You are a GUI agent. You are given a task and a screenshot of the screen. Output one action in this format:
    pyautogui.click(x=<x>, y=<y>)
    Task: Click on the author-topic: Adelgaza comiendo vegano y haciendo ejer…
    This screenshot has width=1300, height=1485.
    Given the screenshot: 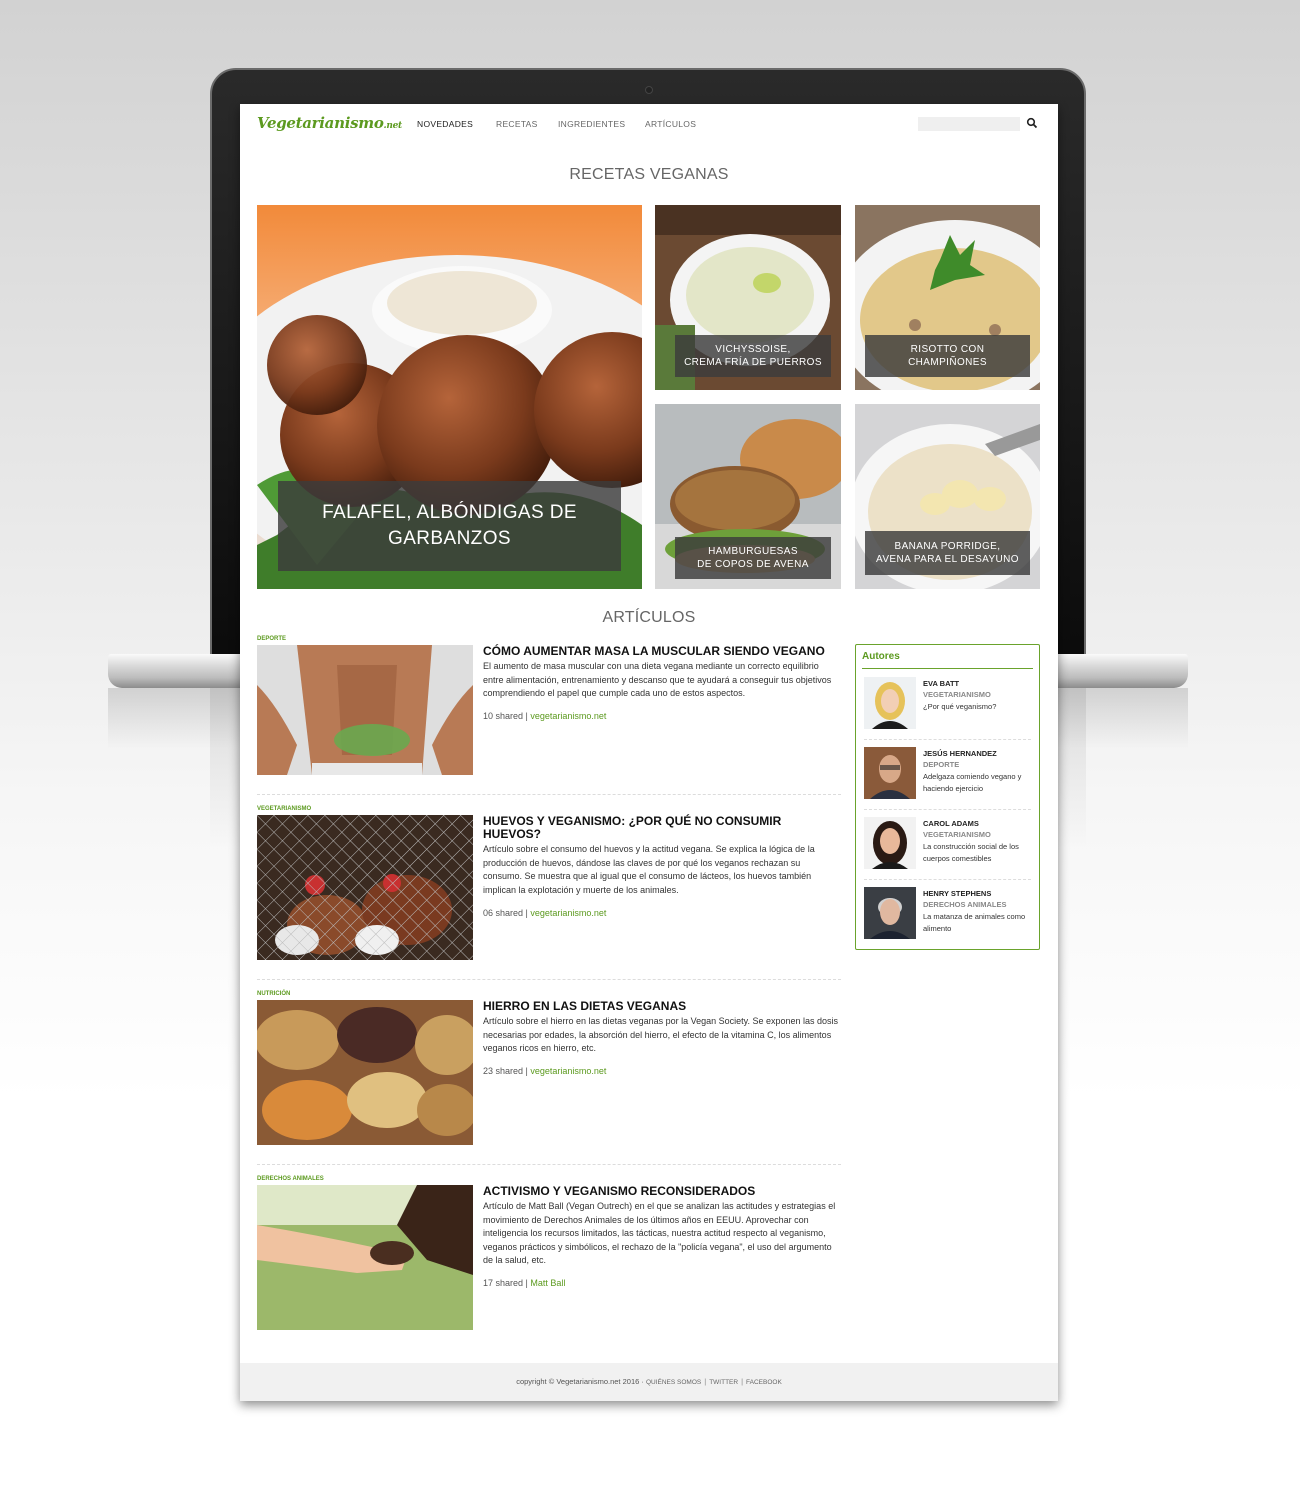 What is the action you would take?
    pyautogui.click(x=975, y=782)
    